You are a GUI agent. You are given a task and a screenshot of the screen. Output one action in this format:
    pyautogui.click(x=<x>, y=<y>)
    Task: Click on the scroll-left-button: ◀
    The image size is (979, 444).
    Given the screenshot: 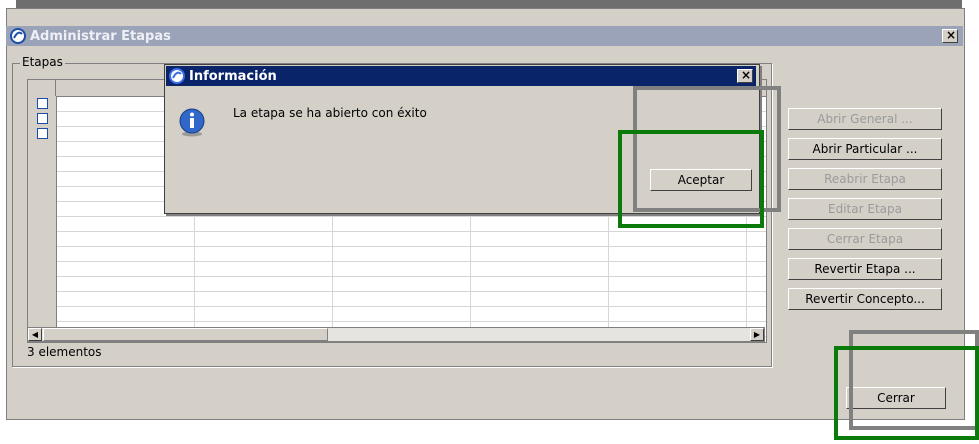 What is the action you would take?
    pyautogui.click(x=35, y=334)
    